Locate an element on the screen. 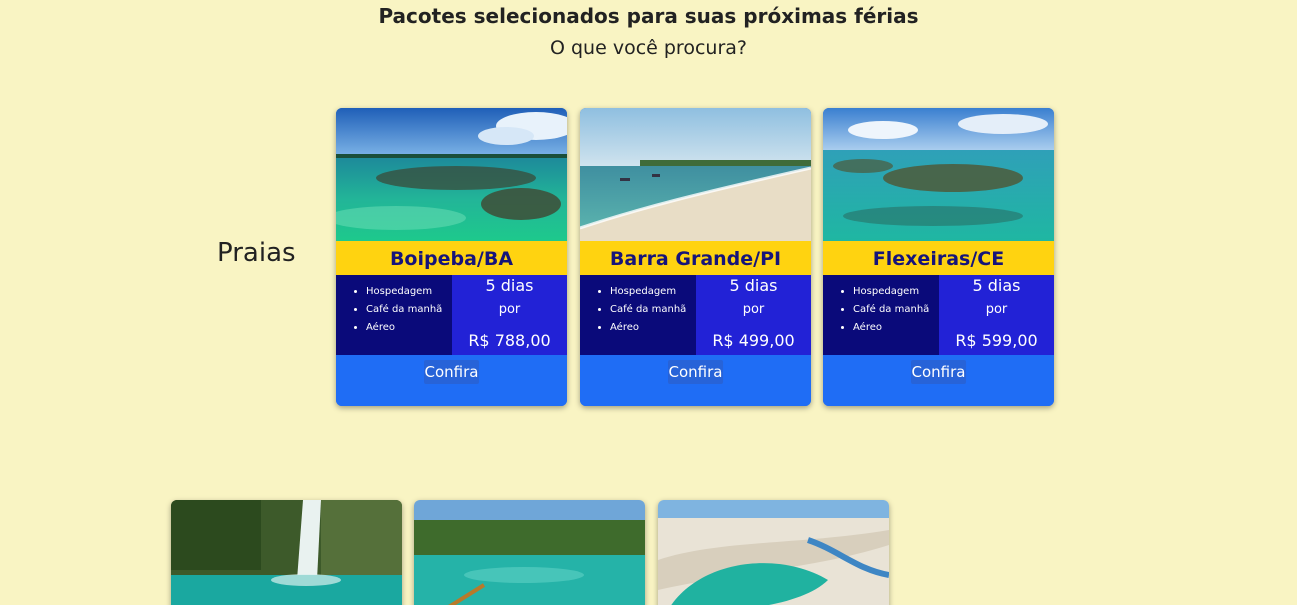 Image resolution: width=1297 pixels, height=605 pixels. section-label-praias: Praias is located at coordinates (256, 253).